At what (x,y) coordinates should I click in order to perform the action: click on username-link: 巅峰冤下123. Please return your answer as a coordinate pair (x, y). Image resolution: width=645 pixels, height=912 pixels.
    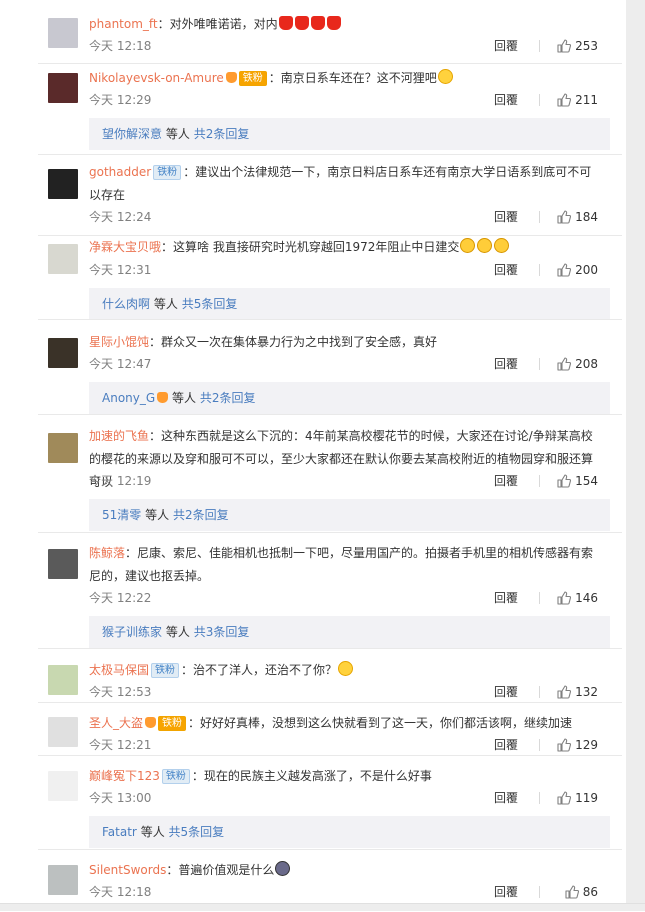
    Looking at the image, I should click on (124, 776).